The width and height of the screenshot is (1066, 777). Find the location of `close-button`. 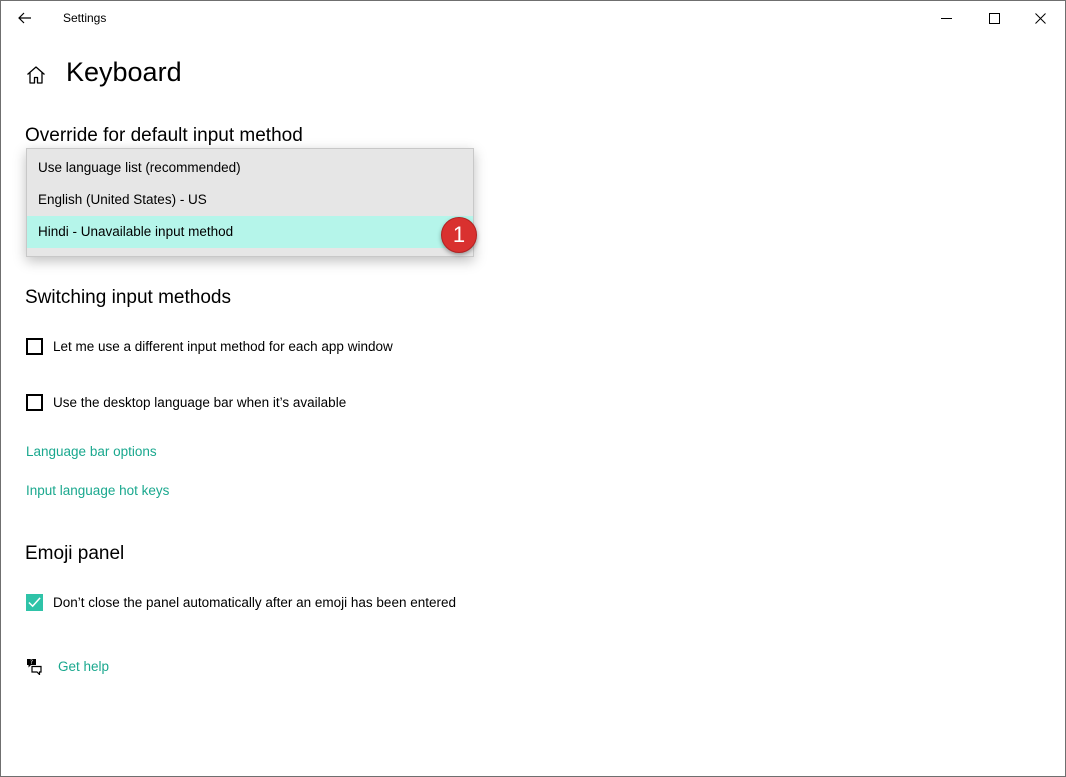

close-button is located at coordinates (1040, 18).